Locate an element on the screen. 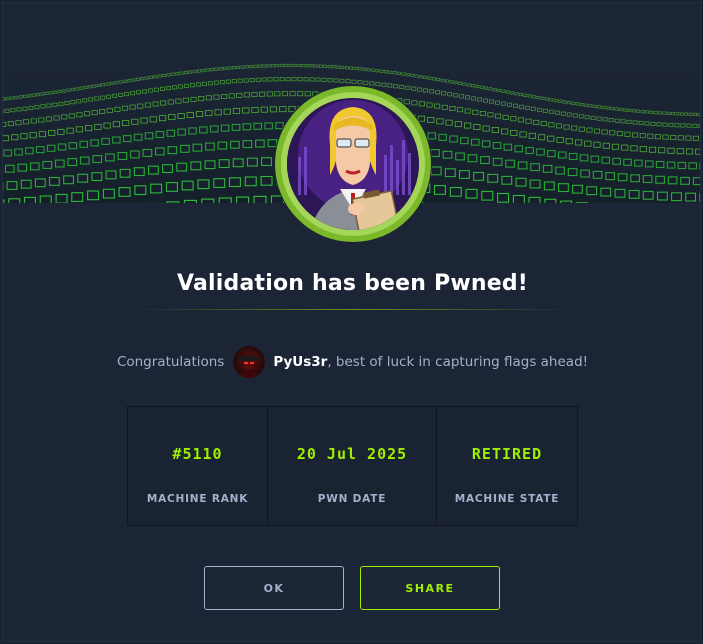 This screenshot has width=703, height=644. stat-label: PWN DATE is located at coordinates (352, 499).